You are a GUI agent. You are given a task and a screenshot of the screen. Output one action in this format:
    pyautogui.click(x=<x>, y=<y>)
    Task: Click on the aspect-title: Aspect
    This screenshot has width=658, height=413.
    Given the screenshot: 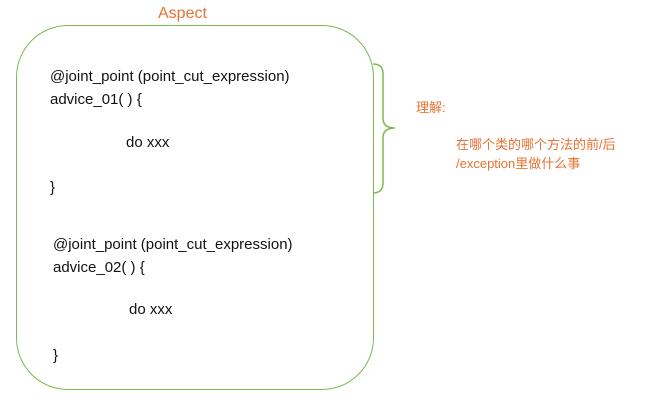 What is the action you would take?
    pyautogui.click(x=182, y=13)
    